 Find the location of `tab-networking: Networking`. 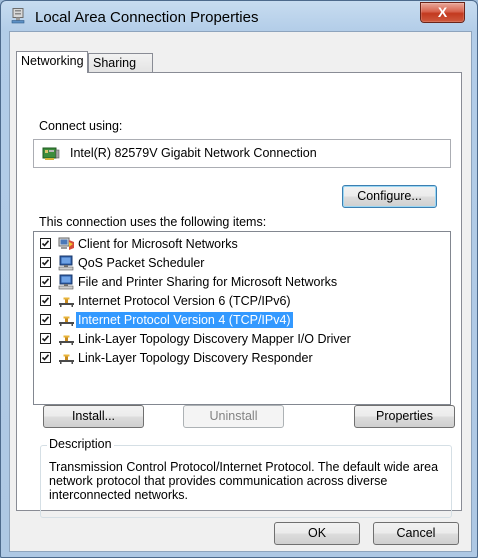

tab-networking: Networking is located at coordinates (52, 62).